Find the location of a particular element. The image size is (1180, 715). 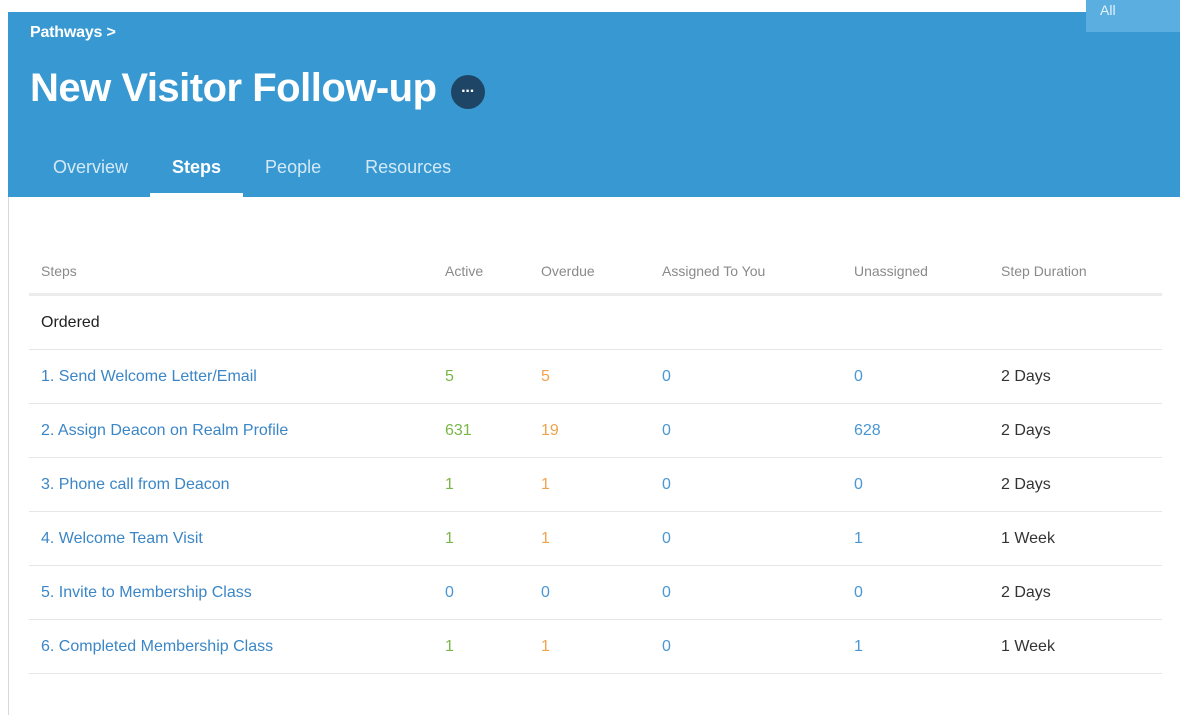

column-header-unassigned: Unassigned is located at coordinates (915, 272).